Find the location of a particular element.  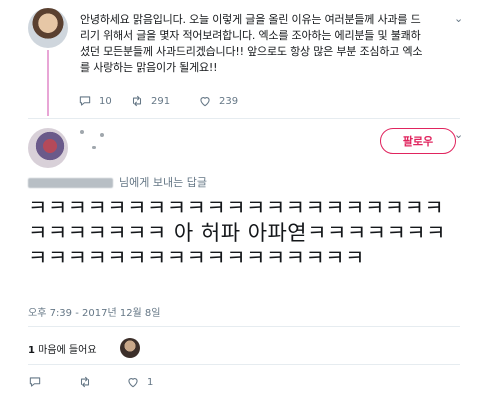

retweet-button is located at coordinates (85, 382).